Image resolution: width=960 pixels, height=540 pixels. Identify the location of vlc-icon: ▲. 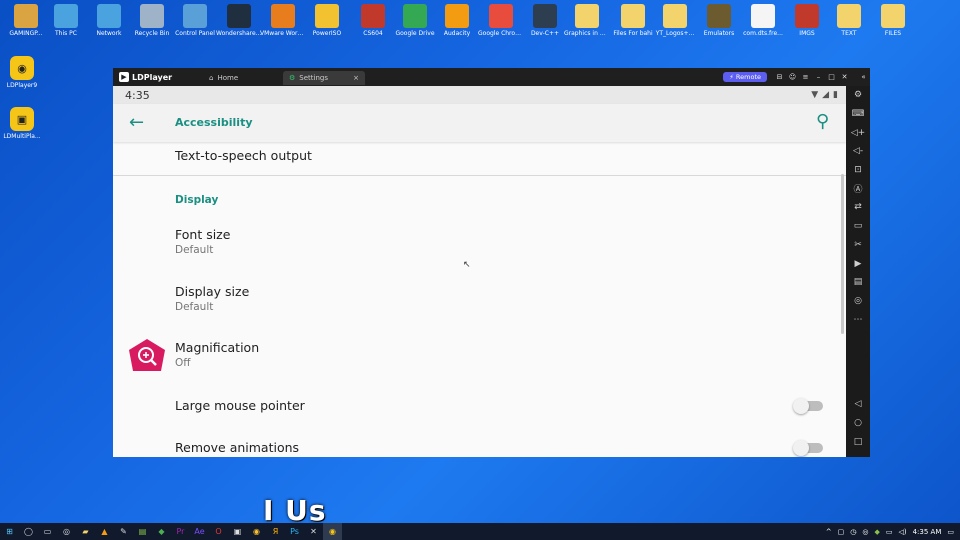
(104, 531).